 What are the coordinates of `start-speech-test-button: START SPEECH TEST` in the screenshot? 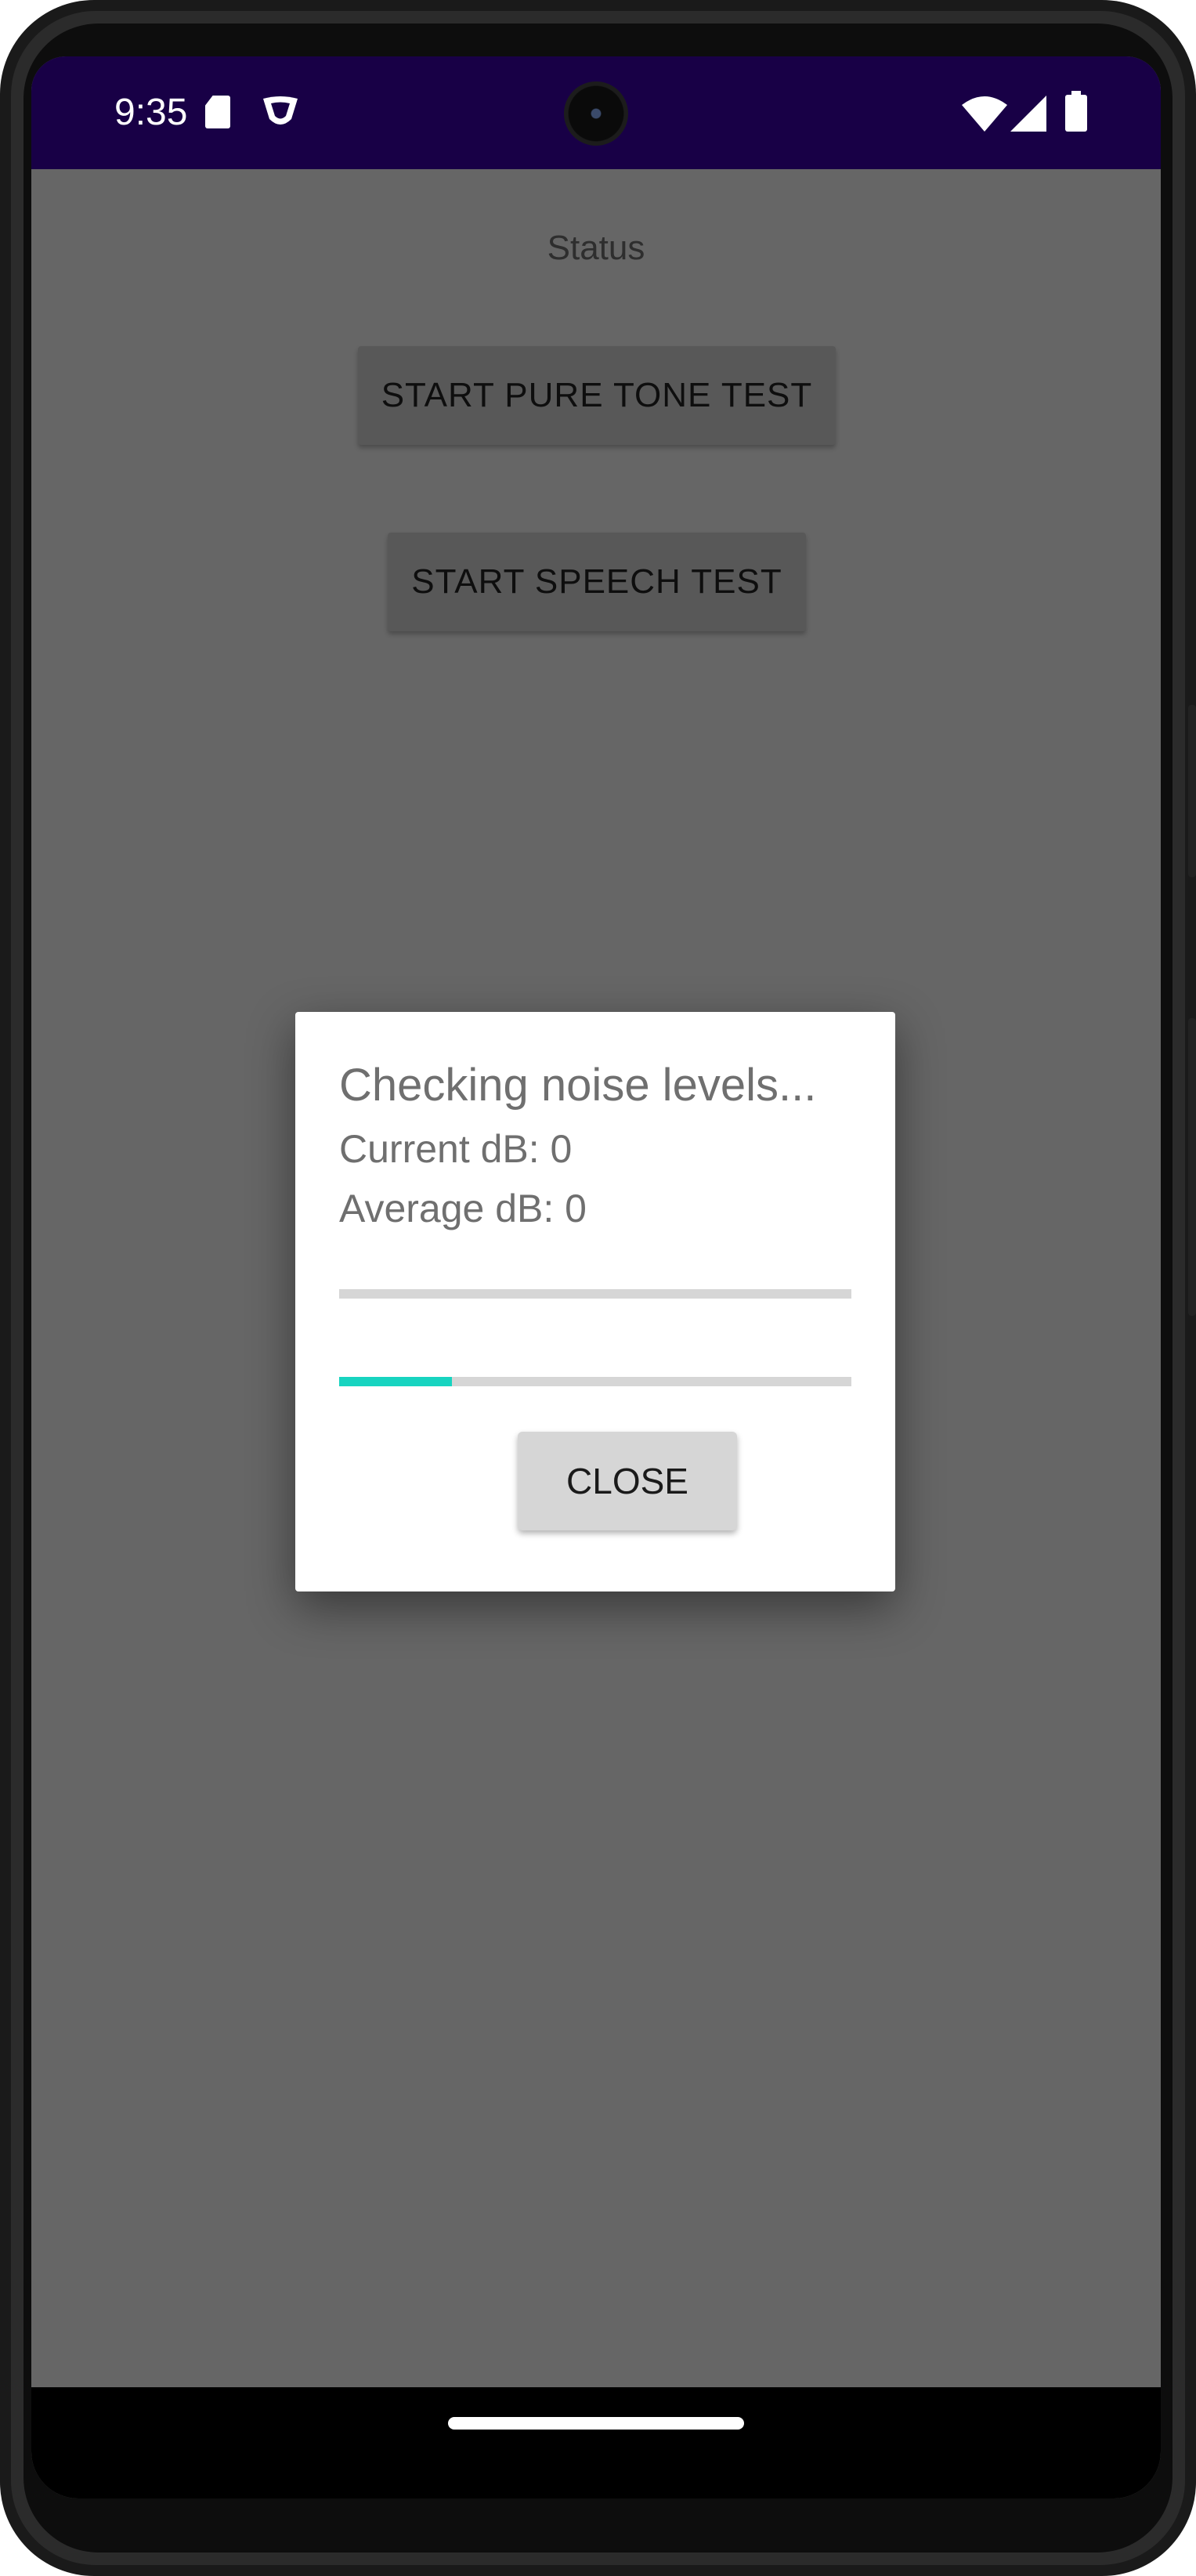 It's located at (597, 582).